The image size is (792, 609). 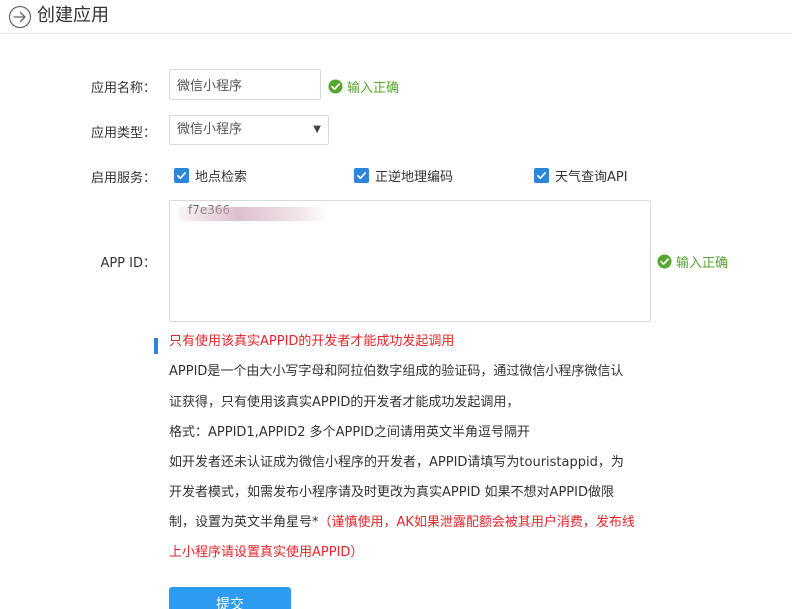 What do you see at coordinates (123, 178) in the screenshot?
I see `services-label: 启用服务：` at bounding box center [123, 178].